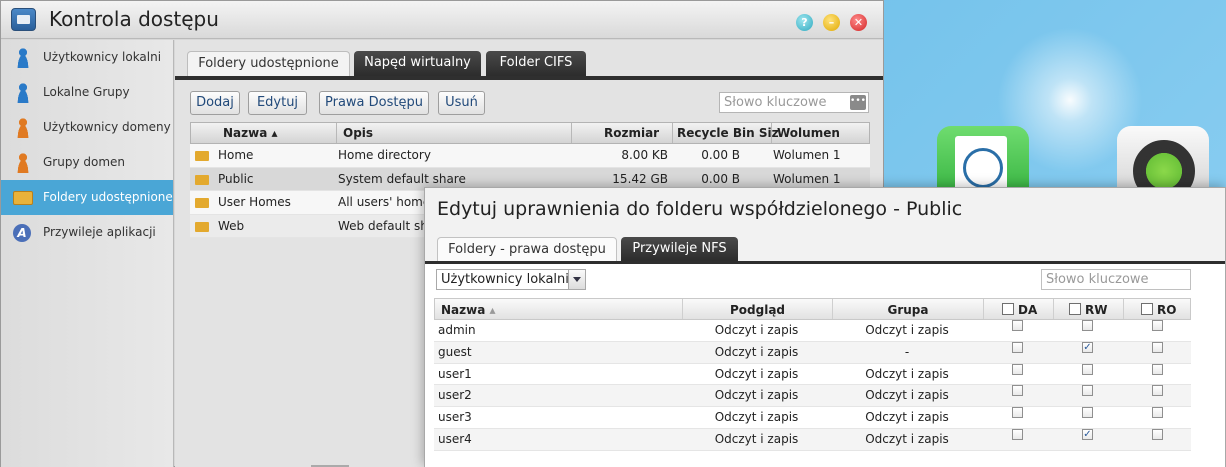  I want to click on sidebar-item-local-groups: Lokalne Grupy, so click(87, 92).